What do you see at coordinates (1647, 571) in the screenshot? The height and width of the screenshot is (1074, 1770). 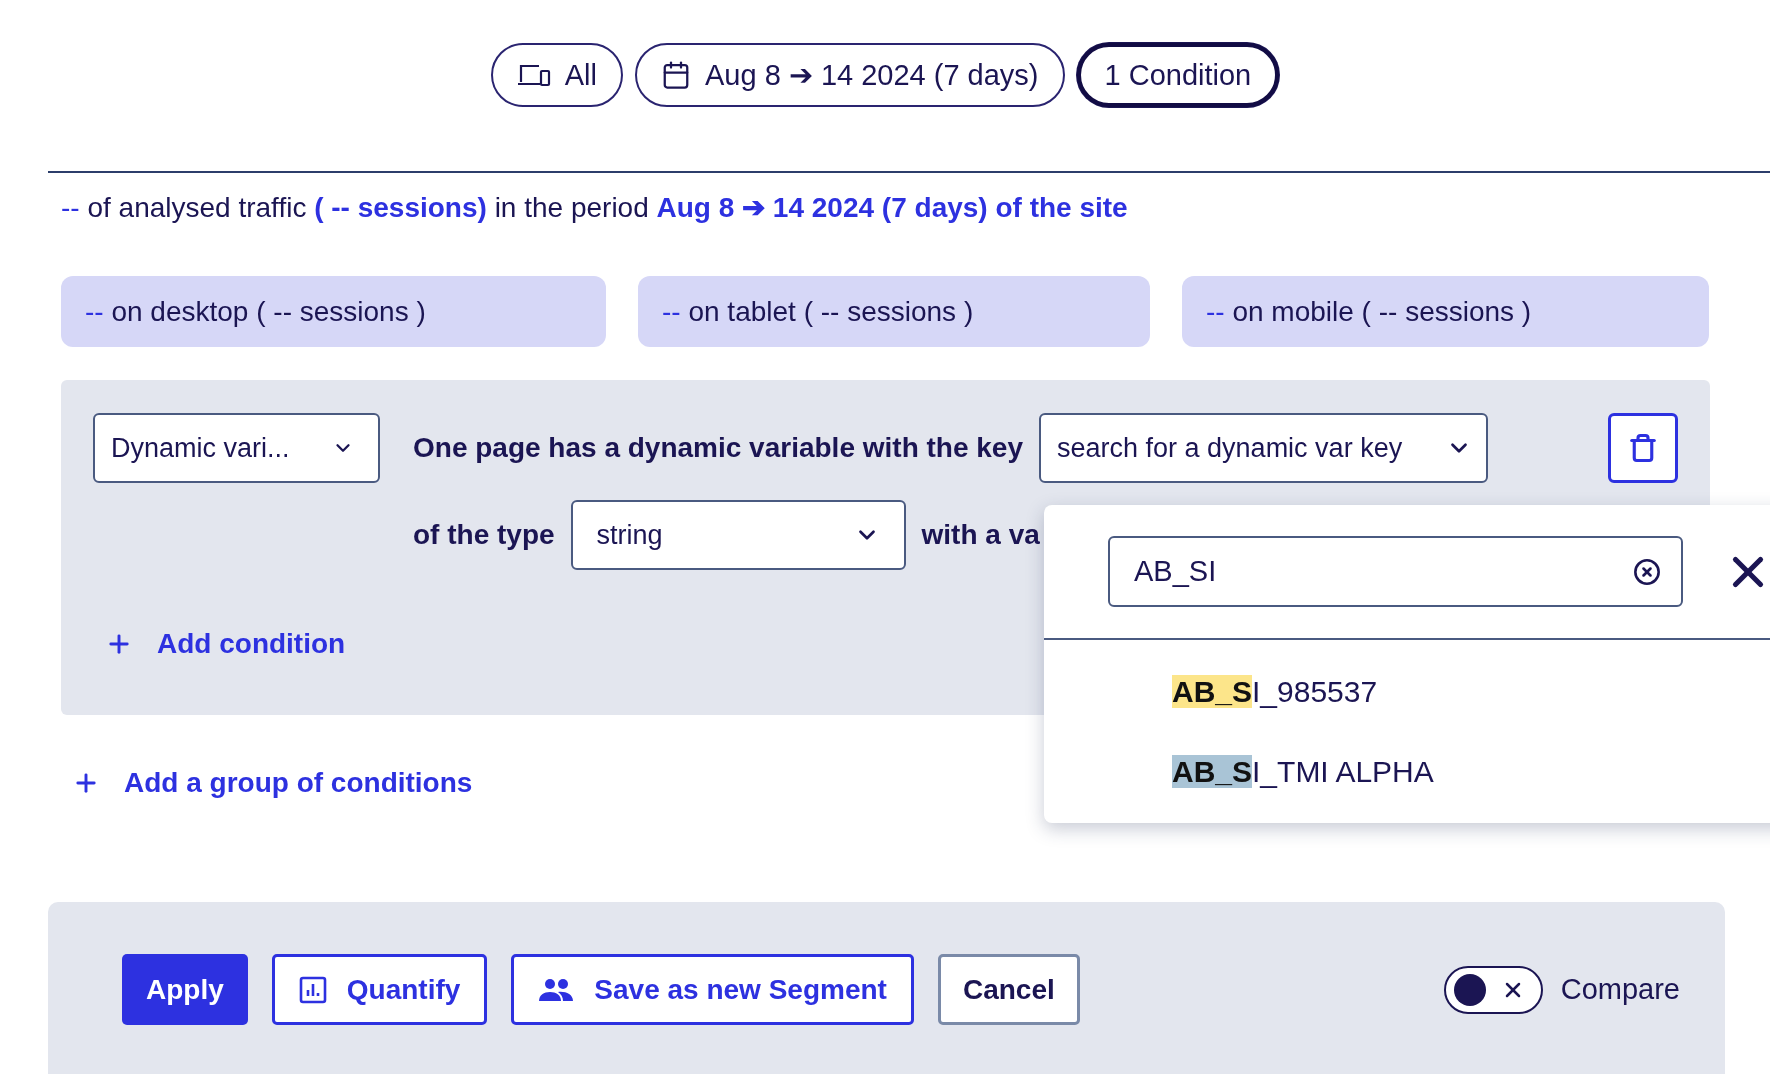 I see `clear-icon` at bounding box center [1647, 571].